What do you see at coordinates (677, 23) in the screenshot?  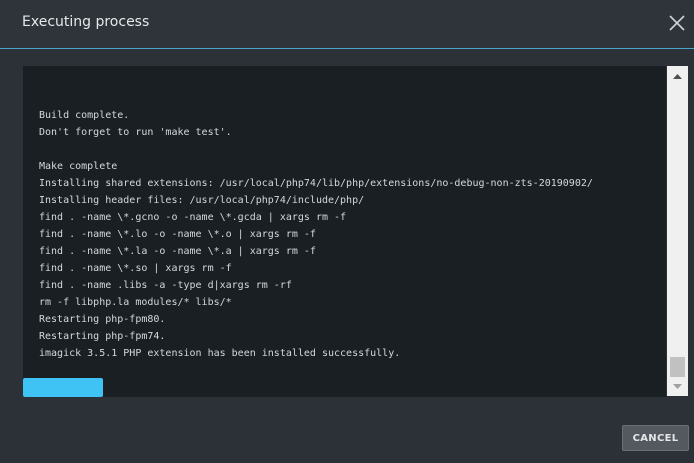 I see `close-icon` at bounding box center [677, 23].